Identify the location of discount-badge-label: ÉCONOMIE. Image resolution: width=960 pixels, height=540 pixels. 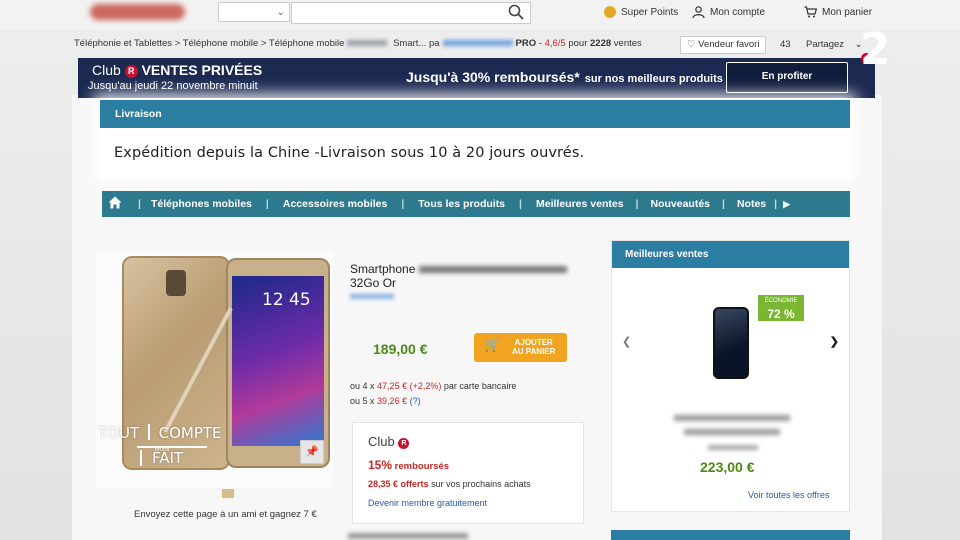
(781, 301).